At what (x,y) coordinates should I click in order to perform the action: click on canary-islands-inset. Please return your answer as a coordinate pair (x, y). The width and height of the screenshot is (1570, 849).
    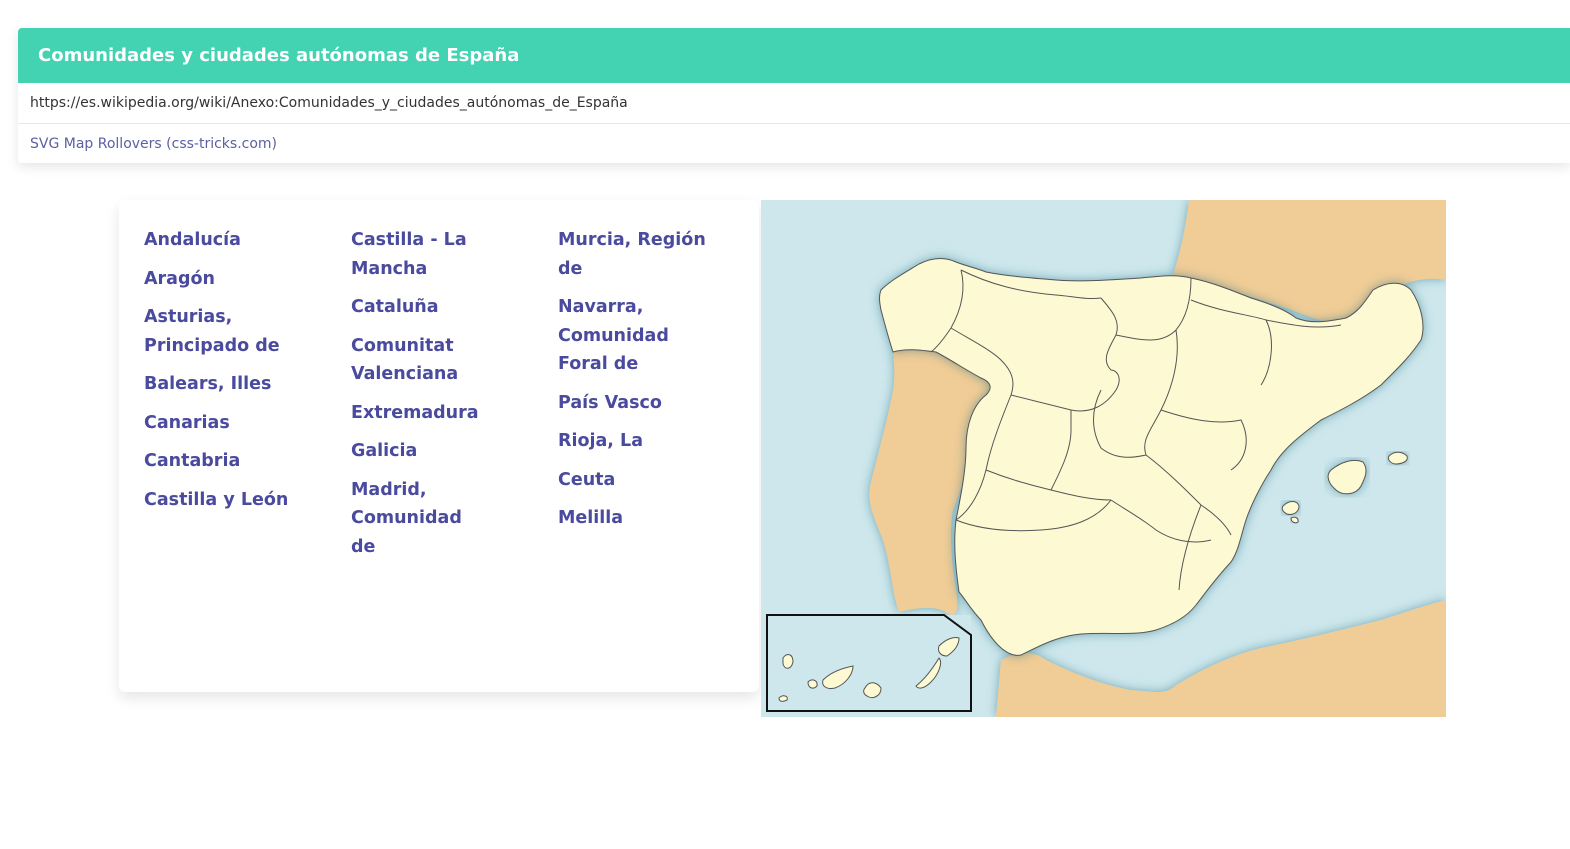
    Looking at the image, I should click on (869, 663).